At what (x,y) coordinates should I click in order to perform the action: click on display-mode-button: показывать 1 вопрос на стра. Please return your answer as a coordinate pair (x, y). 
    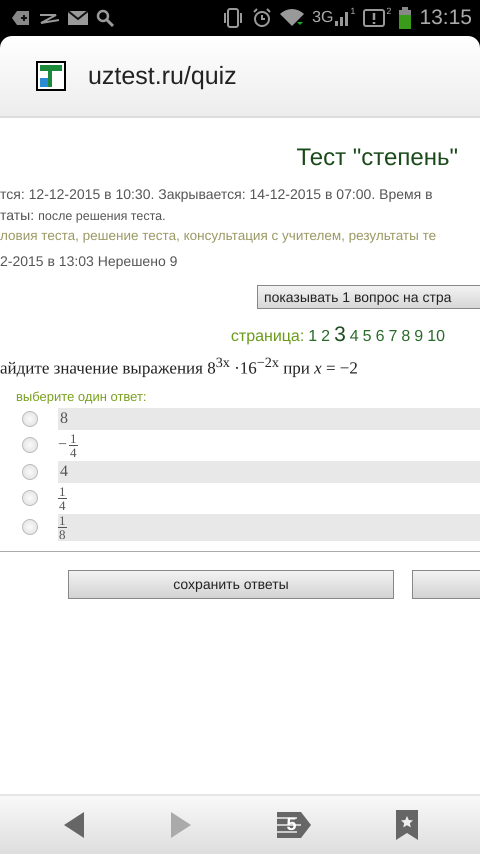
    Looking at the image, I should click on (368, 297).